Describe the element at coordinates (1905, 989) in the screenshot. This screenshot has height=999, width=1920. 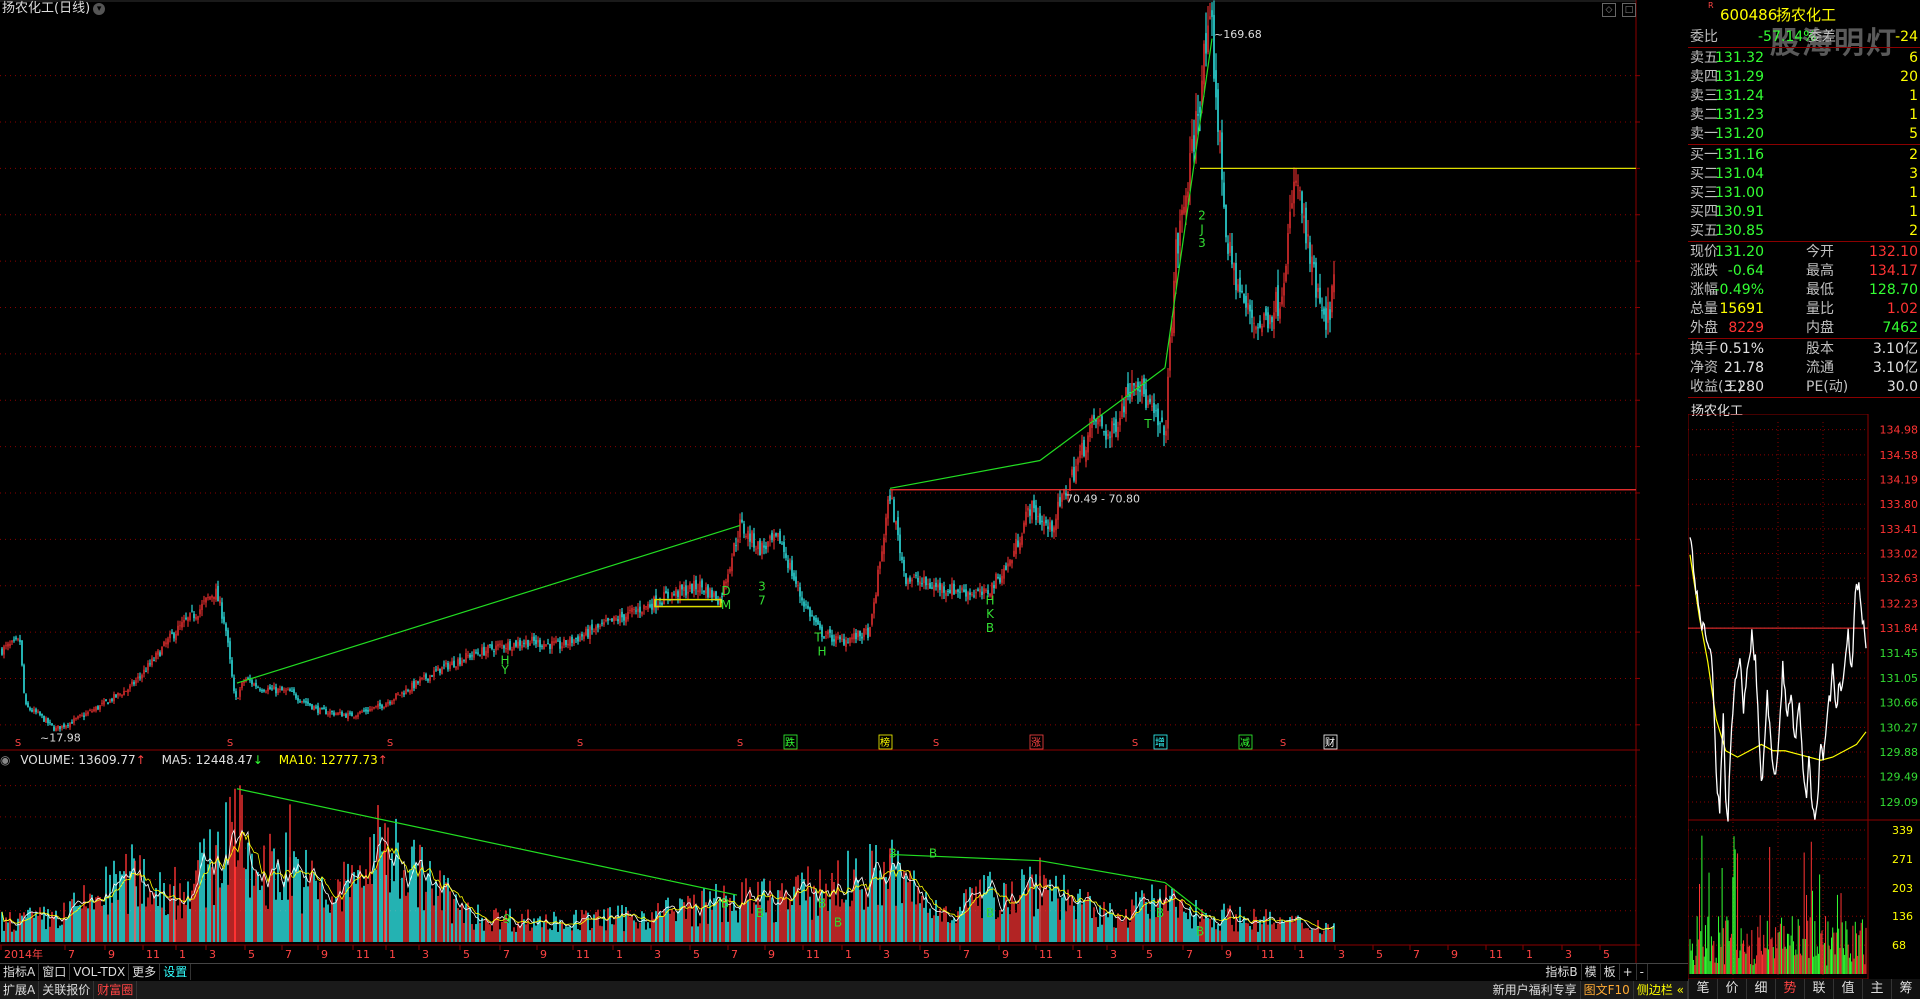
I see `quote-tab-筹: 筹` at that location.